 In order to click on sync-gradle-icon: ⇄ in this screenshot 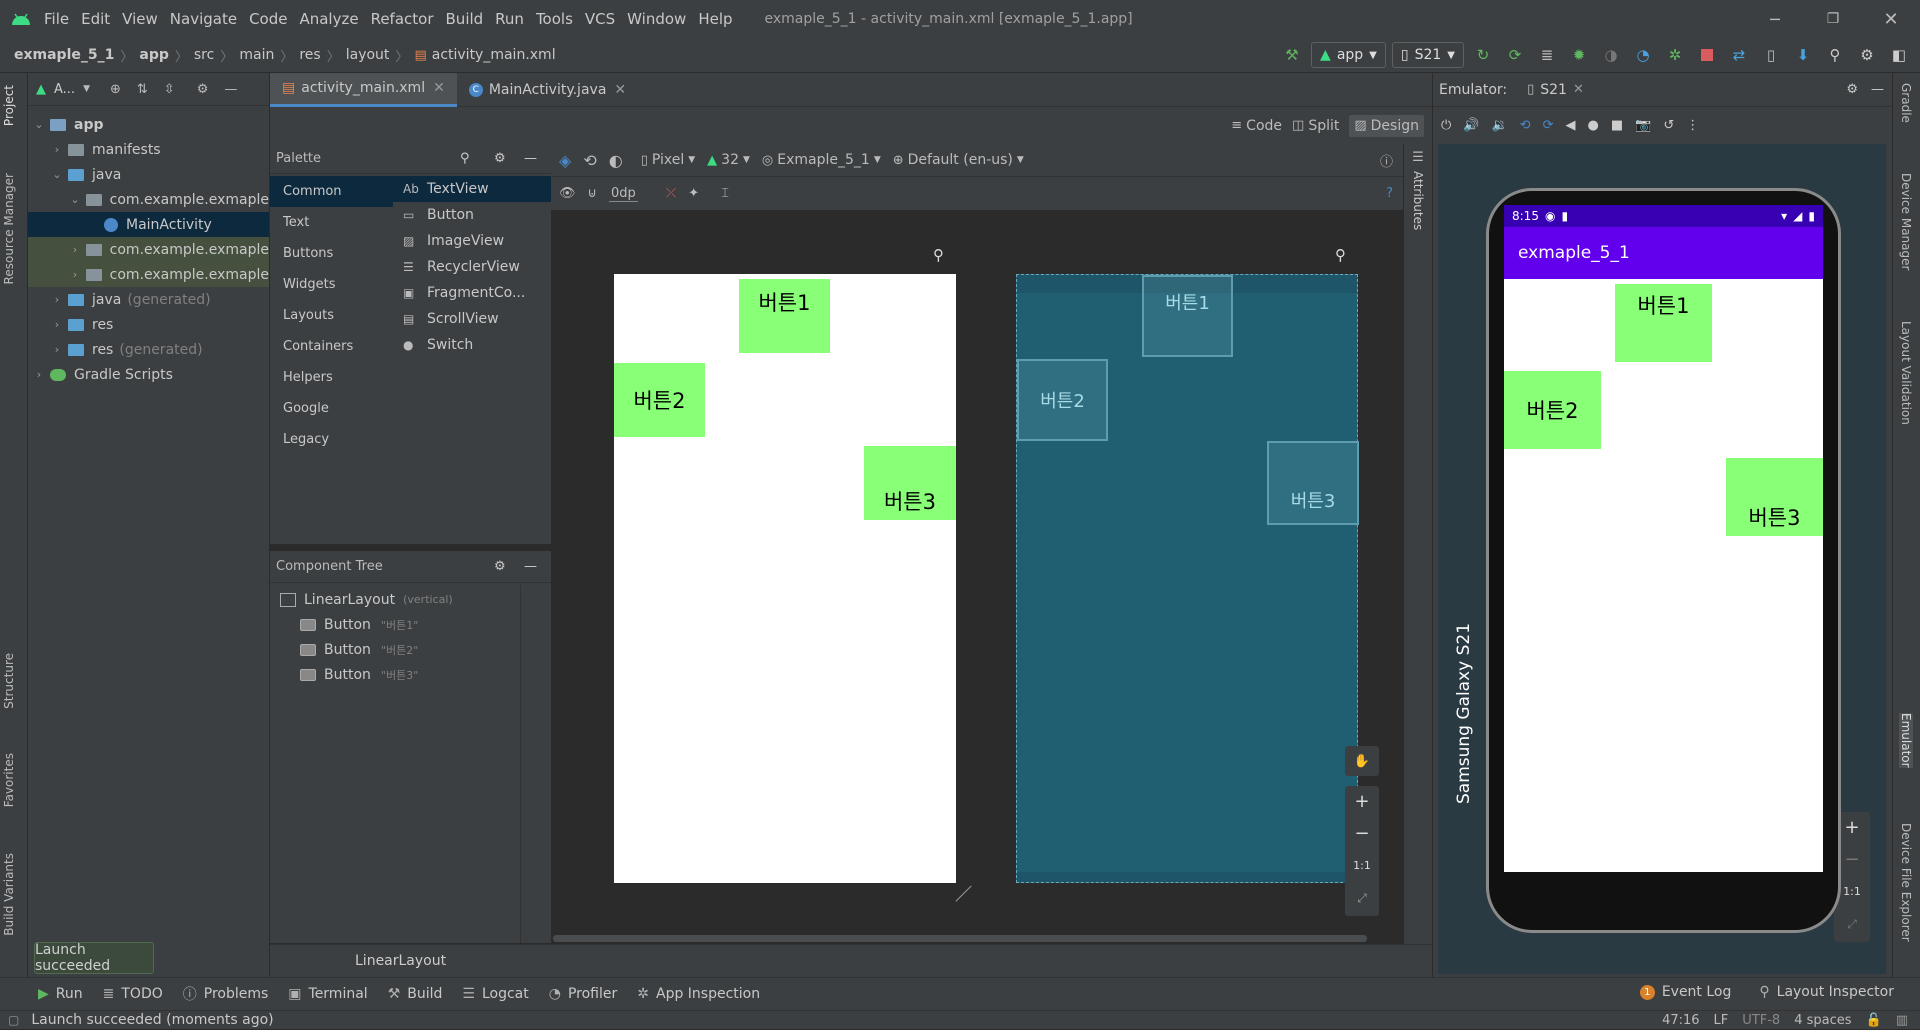, I will do `click(1739, 55)`.